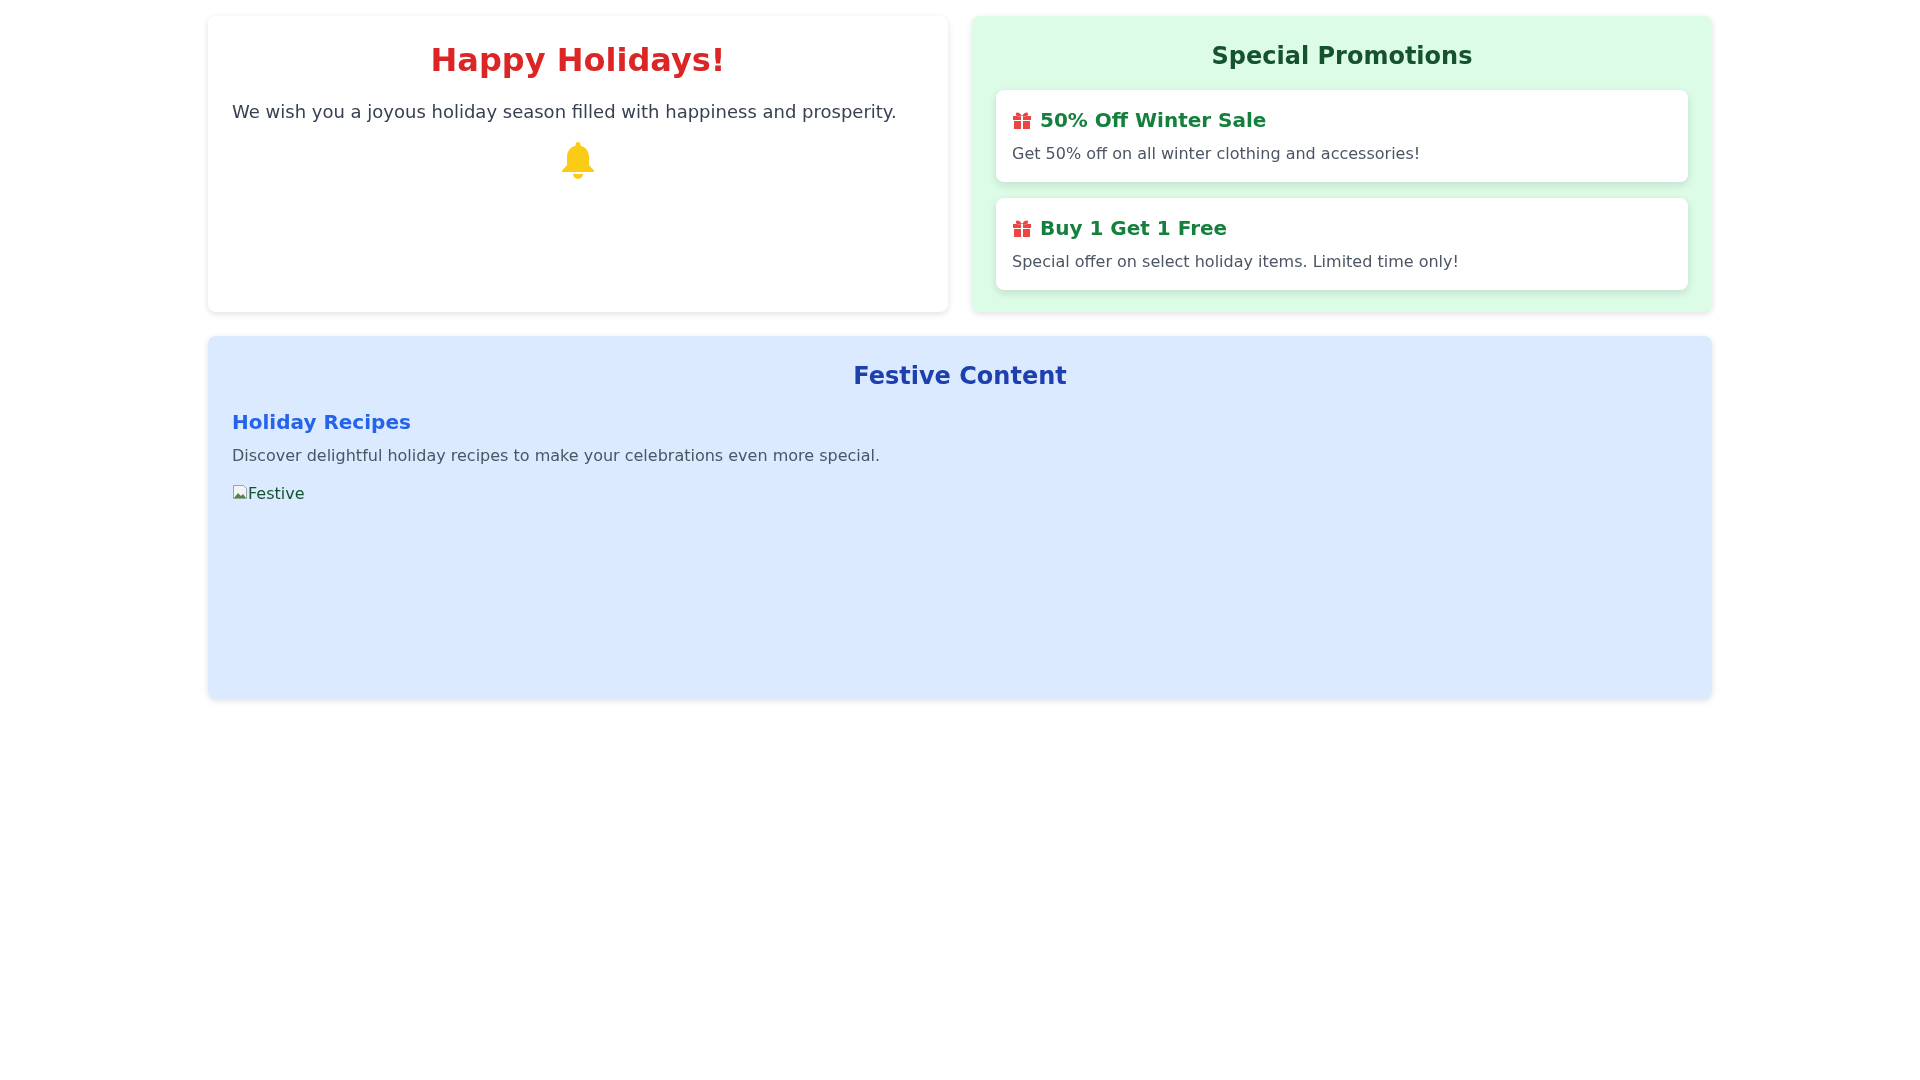 This screenshot has height=1080, width=1920. Describe the element at coordinates (1217, 154) in the screenshot. I see `promo-description: Get 50% off on all winter clothing and accessories!` at that location.